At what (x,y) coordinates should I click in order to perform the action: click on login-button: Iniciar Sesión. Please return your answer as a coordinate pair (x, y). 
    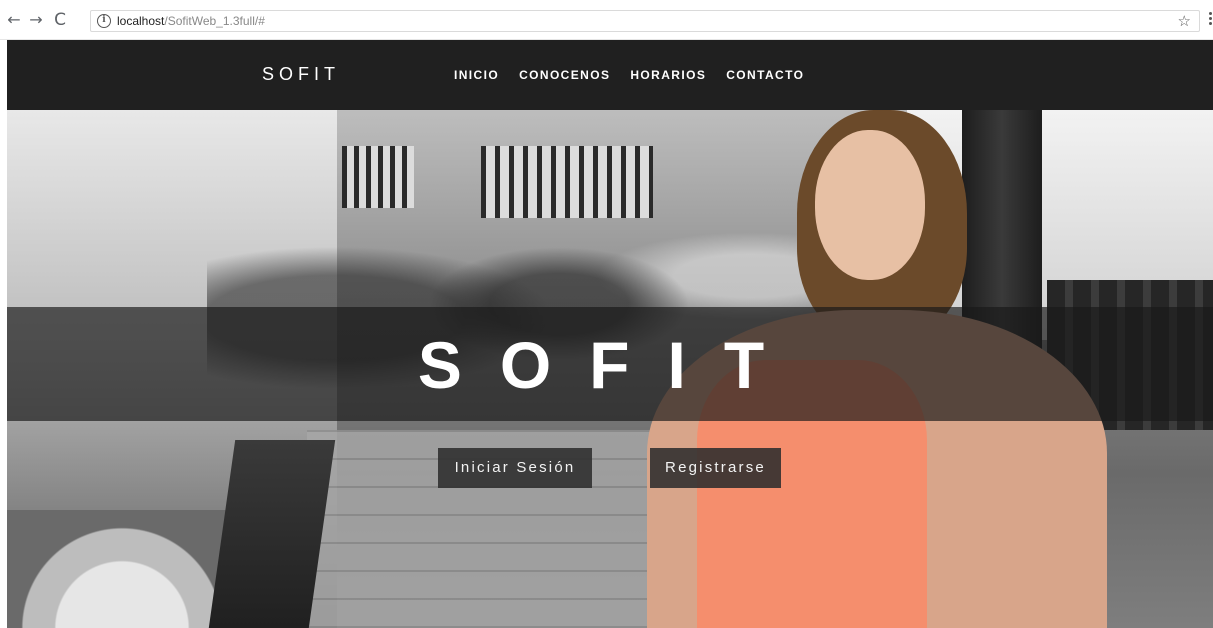
    Looking at the image, I should click on (515, 468).